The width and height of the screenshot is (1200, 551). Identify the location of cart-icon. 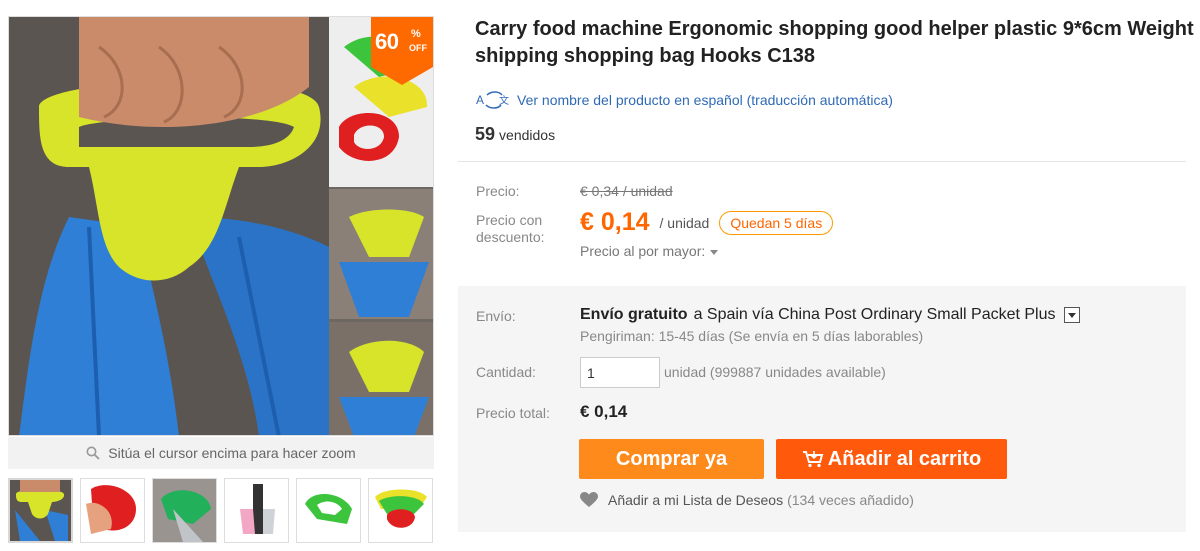
(813, 459).